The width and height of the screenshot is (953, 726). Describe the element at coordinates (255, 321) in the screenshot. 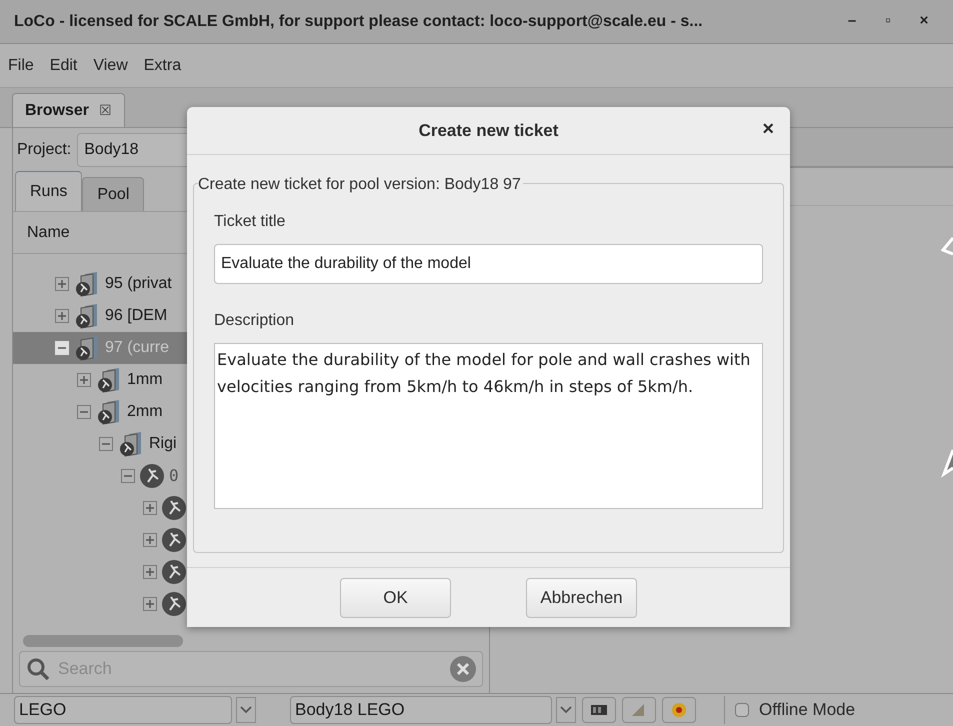

I see `field-label: Description` at that location.